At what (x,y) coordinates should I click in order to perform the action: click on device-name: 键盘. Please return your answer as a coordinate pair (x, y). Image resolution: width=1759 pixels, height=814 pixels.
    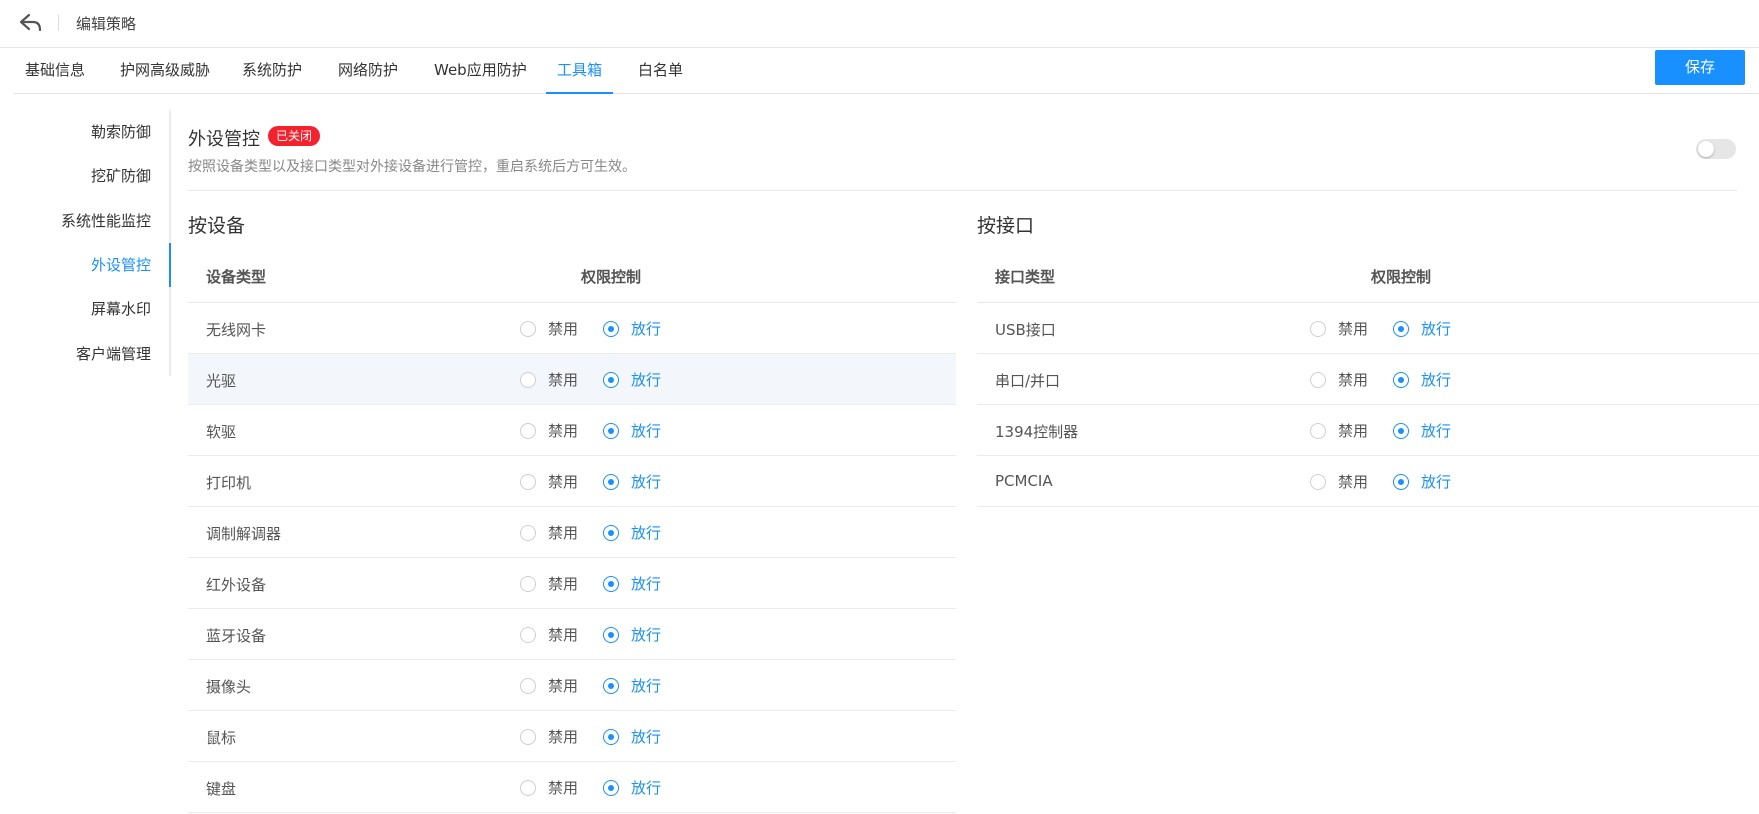
    Looking at the image, I should click on (221, 789).